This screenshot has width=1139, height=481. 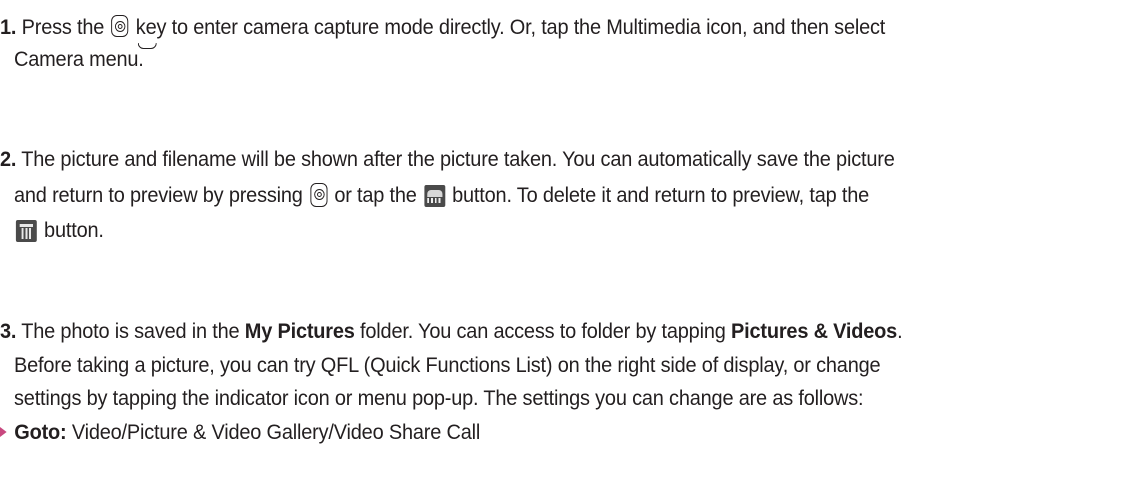 I want to click on save-new-icon, so click(x=434, y=196).